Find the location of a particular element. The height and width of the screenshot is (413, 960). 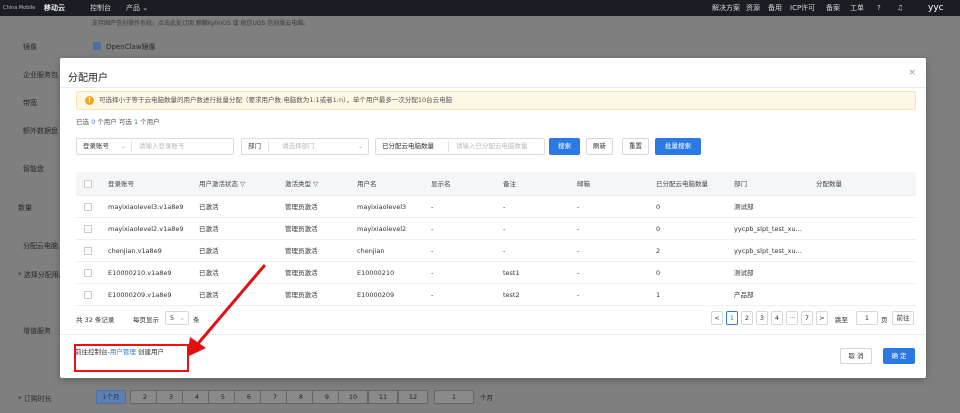

cell-account: mayixiaolevel3.v1a8e9 is located at coordinates (146, 207).